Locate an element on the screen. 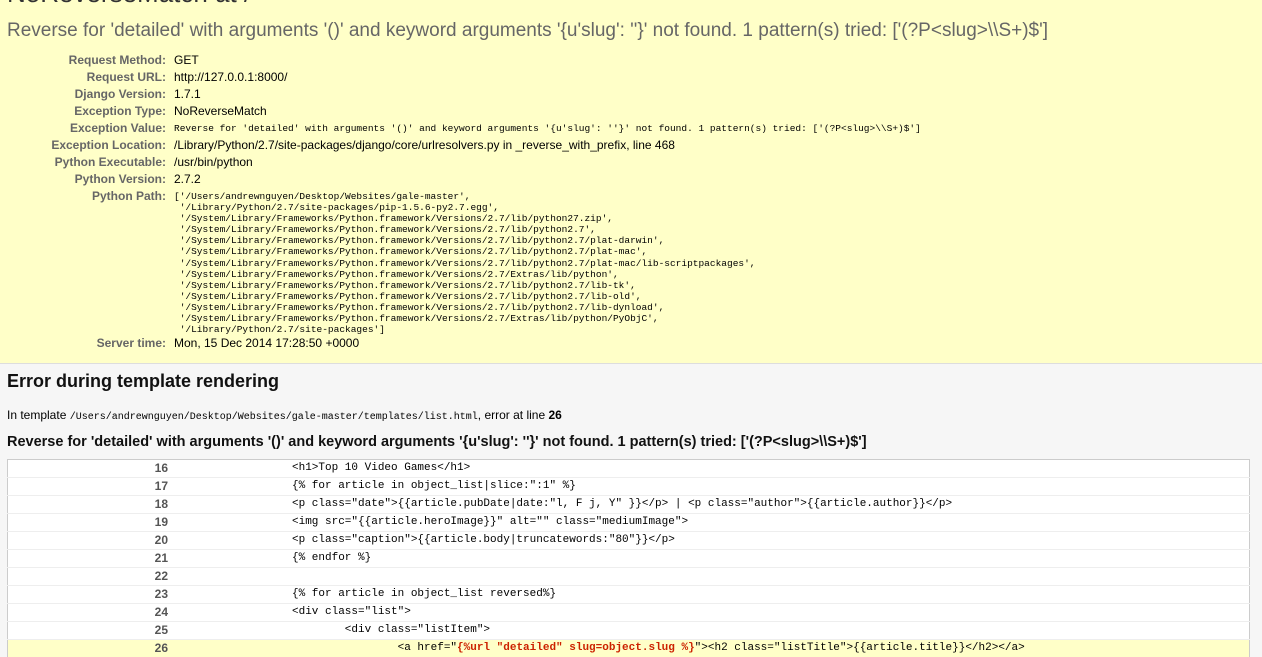  line-number: 22 is located at coordinates (87, 576).